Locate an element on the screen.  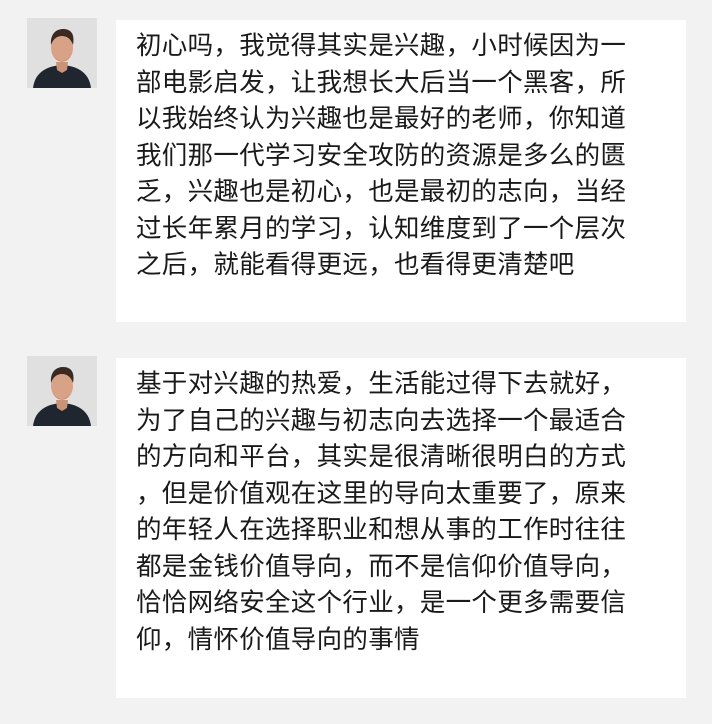
message-line: 以我始终认为兴趣也是最好的老师，你知道 is located at coordinates (381, 119).